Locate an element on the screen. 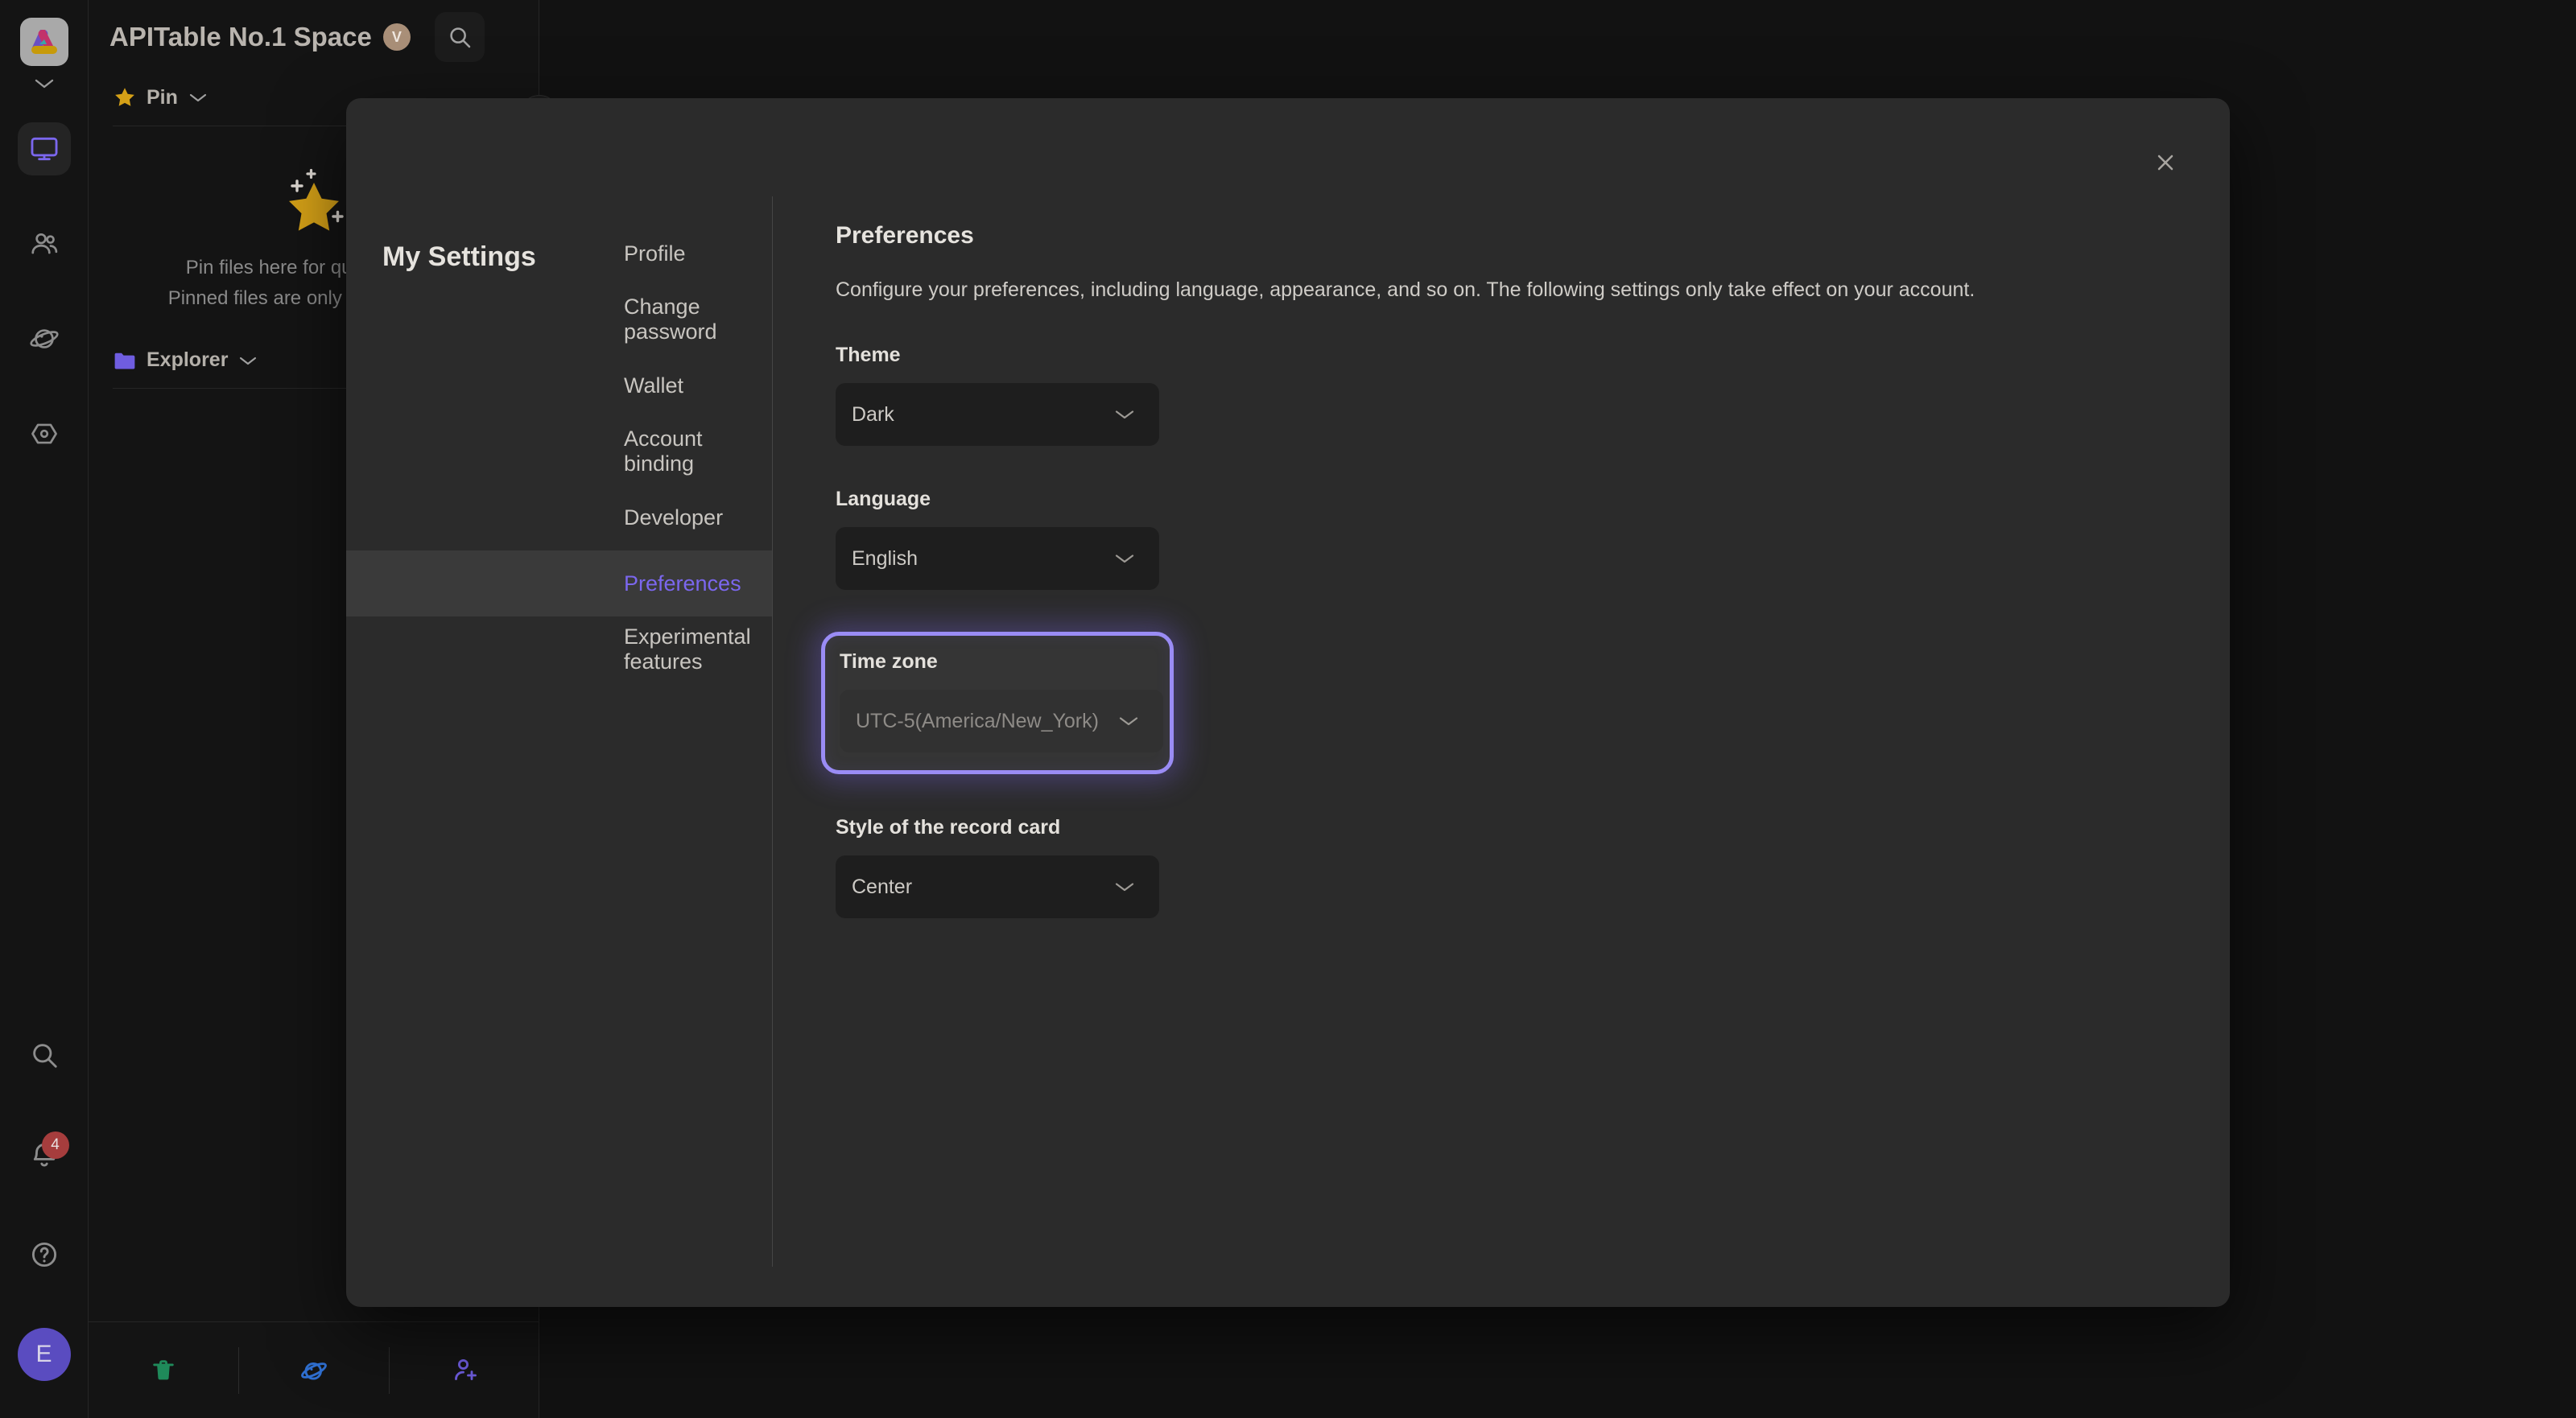  record-card-style-select-value: Center is located at coordinates (883, 886).